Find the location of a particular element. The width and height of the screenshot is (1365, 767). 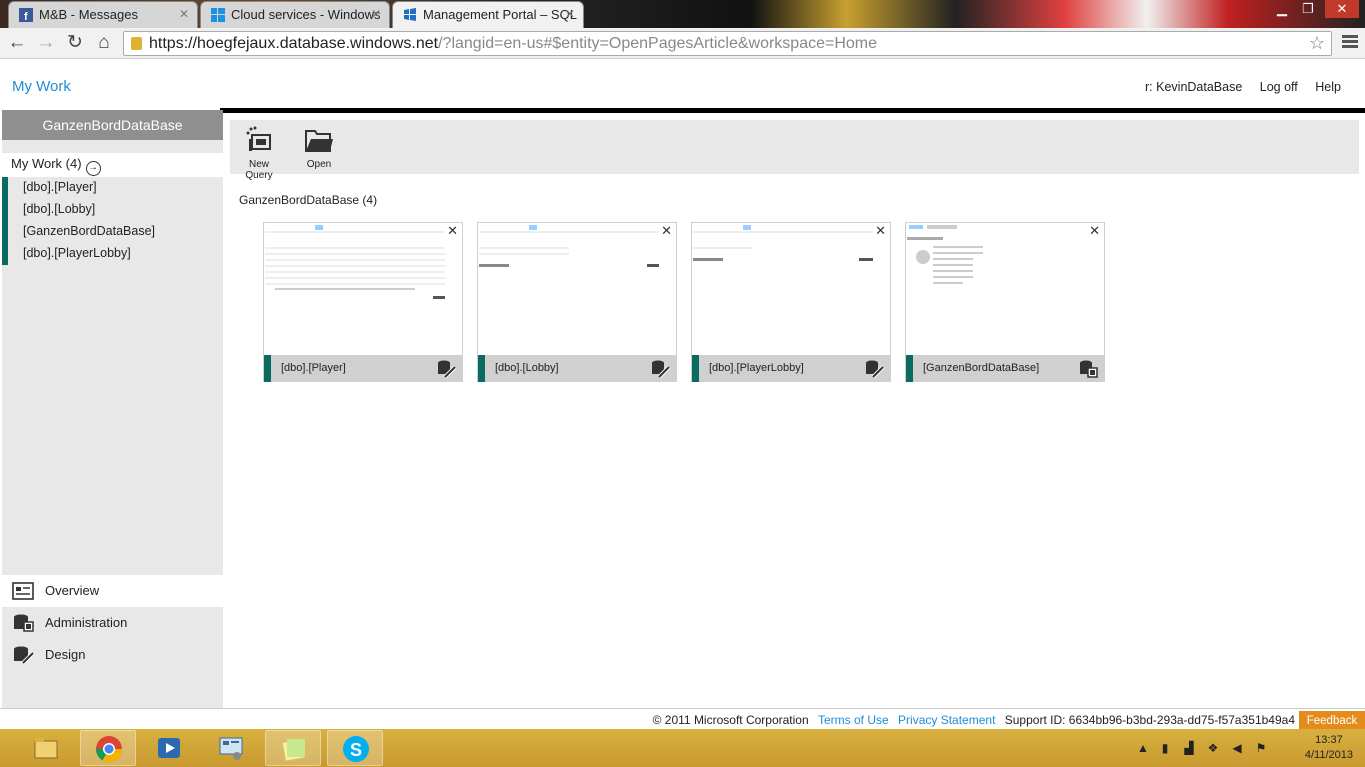

forward-arrow-icon: → is located at coordinates (46, 43).